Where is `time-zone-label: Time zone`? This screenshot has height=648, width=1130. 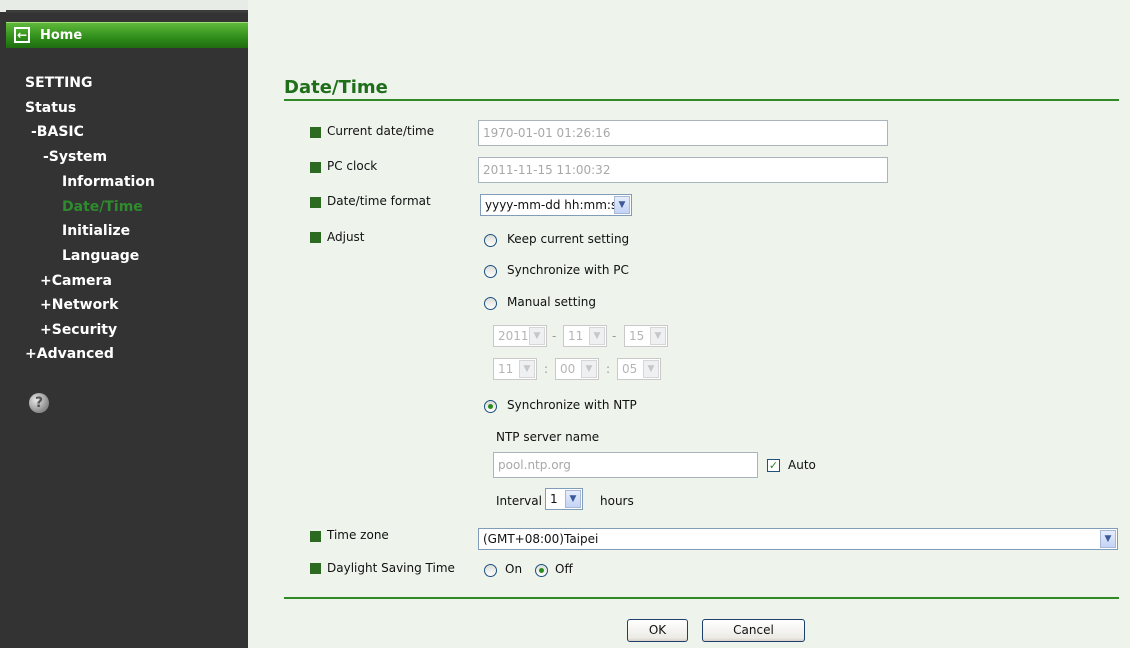
time-zone-label: Time zone is located at coordinates (358, 535).